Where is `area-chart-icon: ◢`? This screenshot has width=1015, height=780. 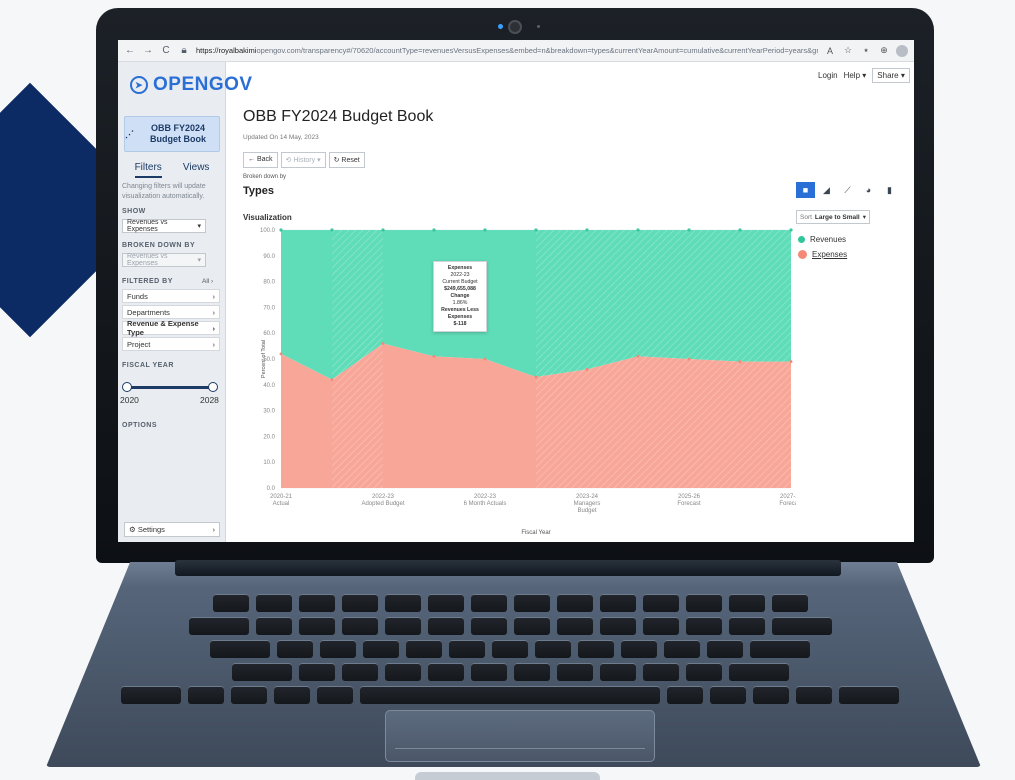
area-chart-icon: ◢ is located at coordinates (826, 190).